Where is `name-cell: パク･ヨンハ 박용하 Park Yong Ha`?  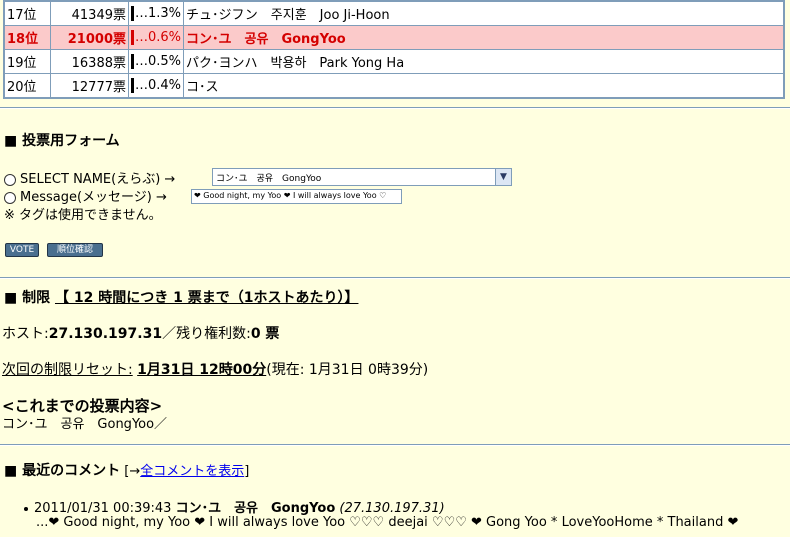 name-cell: パク･ヨンハ 박용하 Park Yong Ha is located at coordinates (483, 61).